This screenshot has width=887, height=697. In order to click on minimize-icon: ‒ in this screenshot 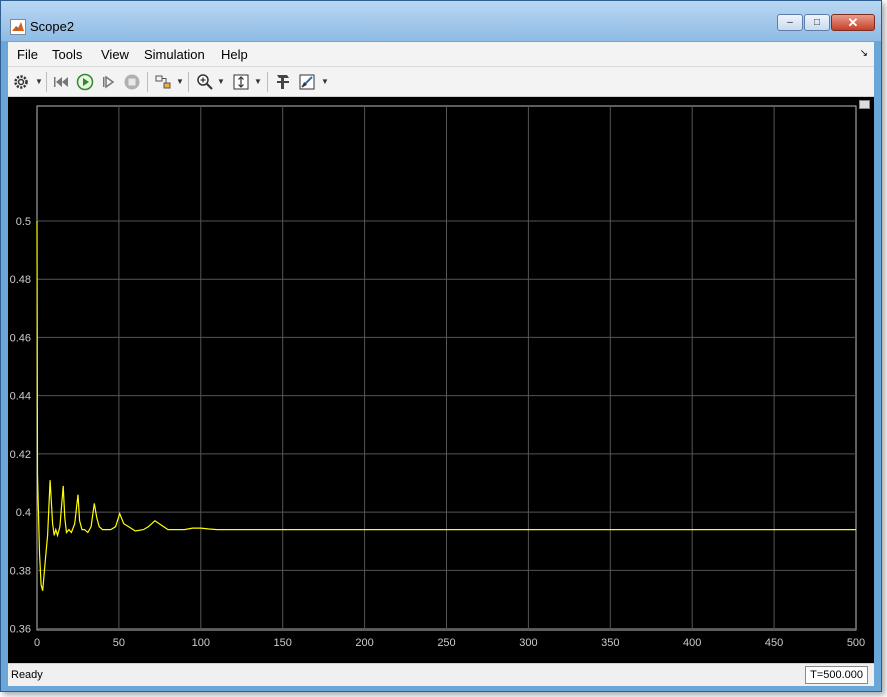, I will do `click(790, 22)`.